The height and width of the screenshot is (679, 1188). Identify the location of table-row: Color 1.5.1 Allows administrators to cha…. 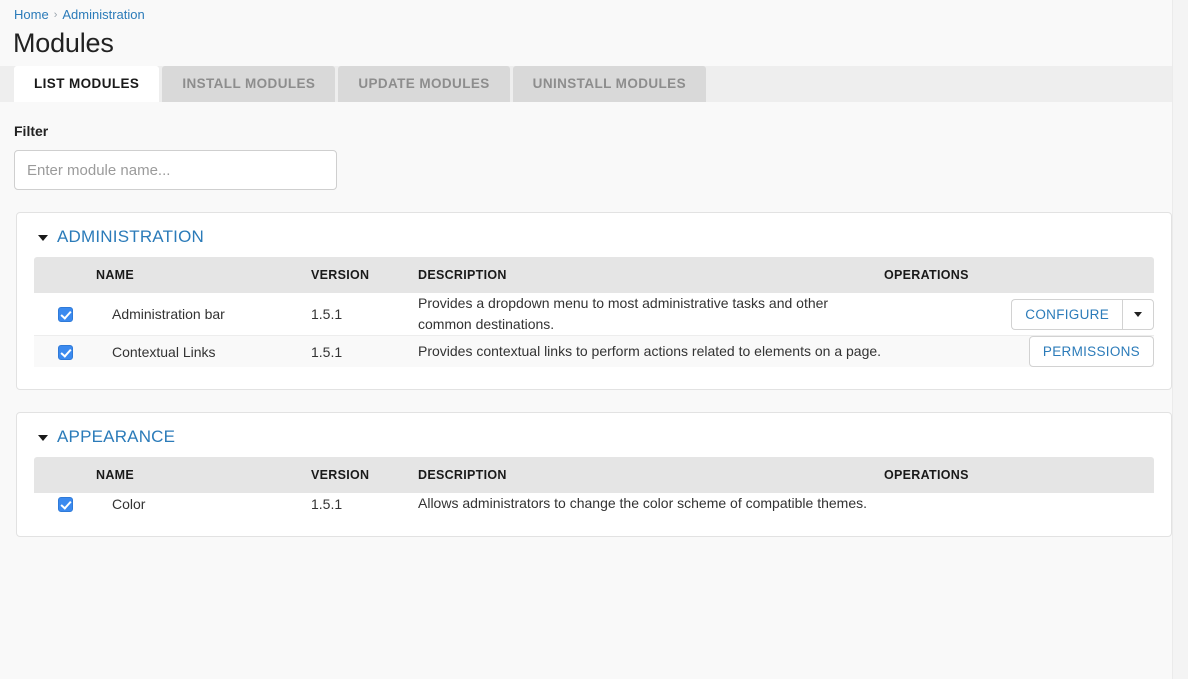
(594, 503).